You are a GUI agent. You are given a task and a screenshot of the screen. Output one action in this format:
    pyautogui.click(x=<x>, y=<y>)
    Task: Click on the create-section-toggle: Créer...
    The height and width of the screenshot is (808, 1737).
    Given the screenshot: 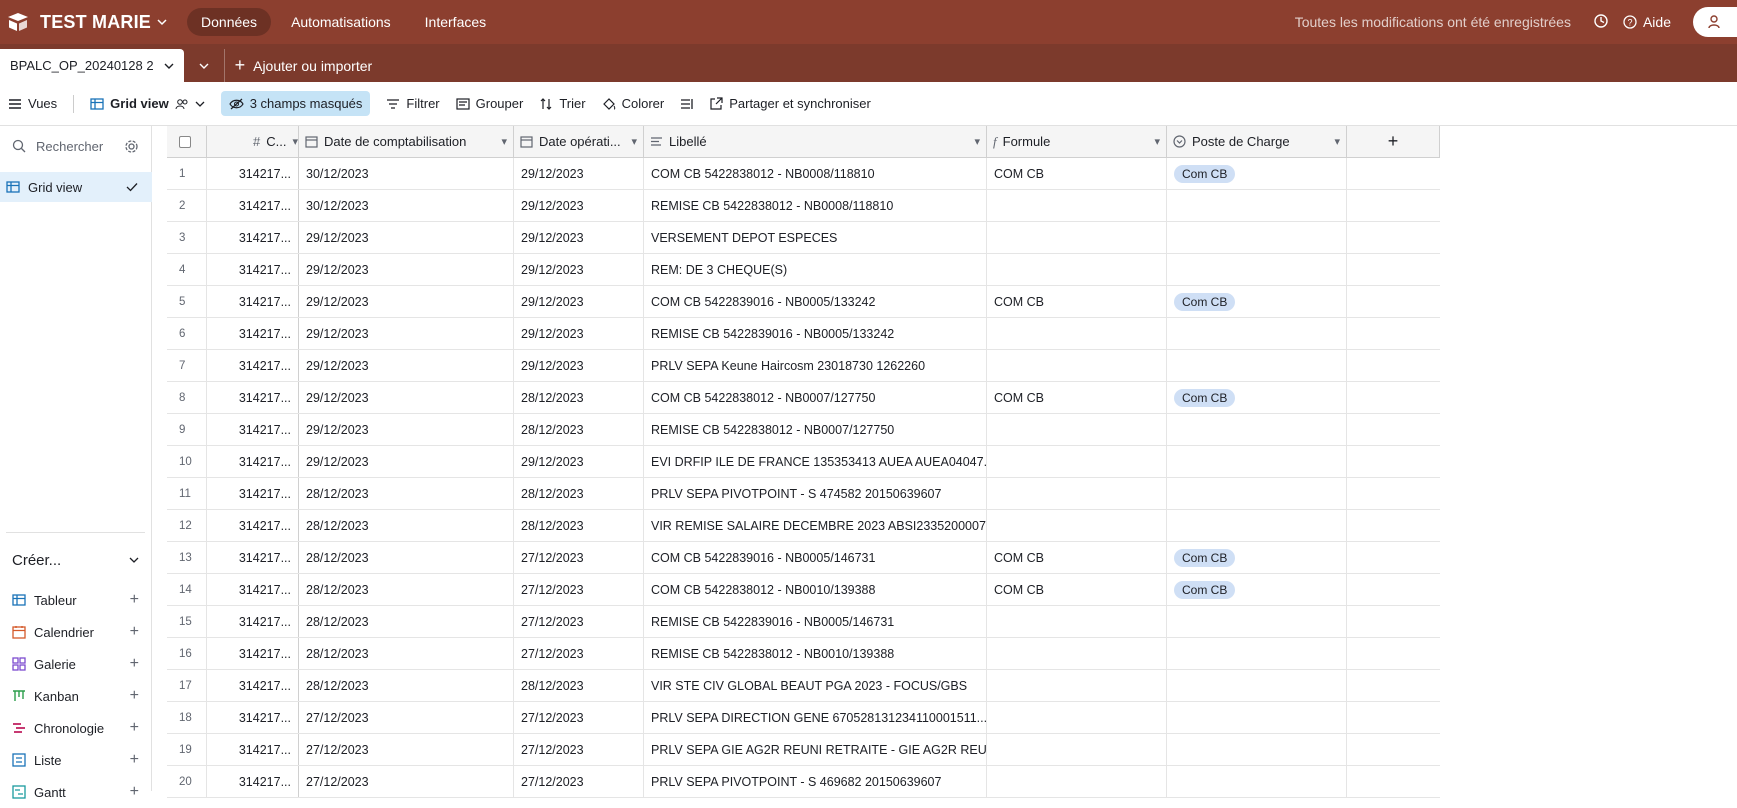 What is the action you would take?
    pyautogui.click(x=75, y=560)
    